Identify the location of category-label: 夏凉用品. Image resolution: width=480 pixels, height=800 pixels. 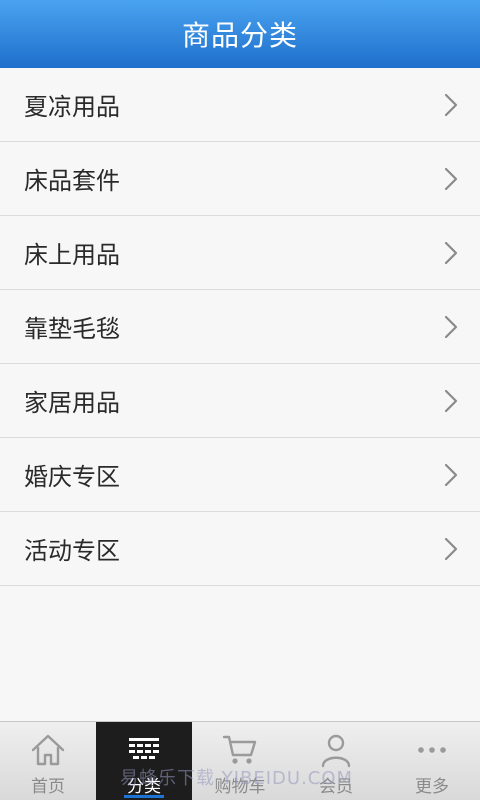
(72, 107).